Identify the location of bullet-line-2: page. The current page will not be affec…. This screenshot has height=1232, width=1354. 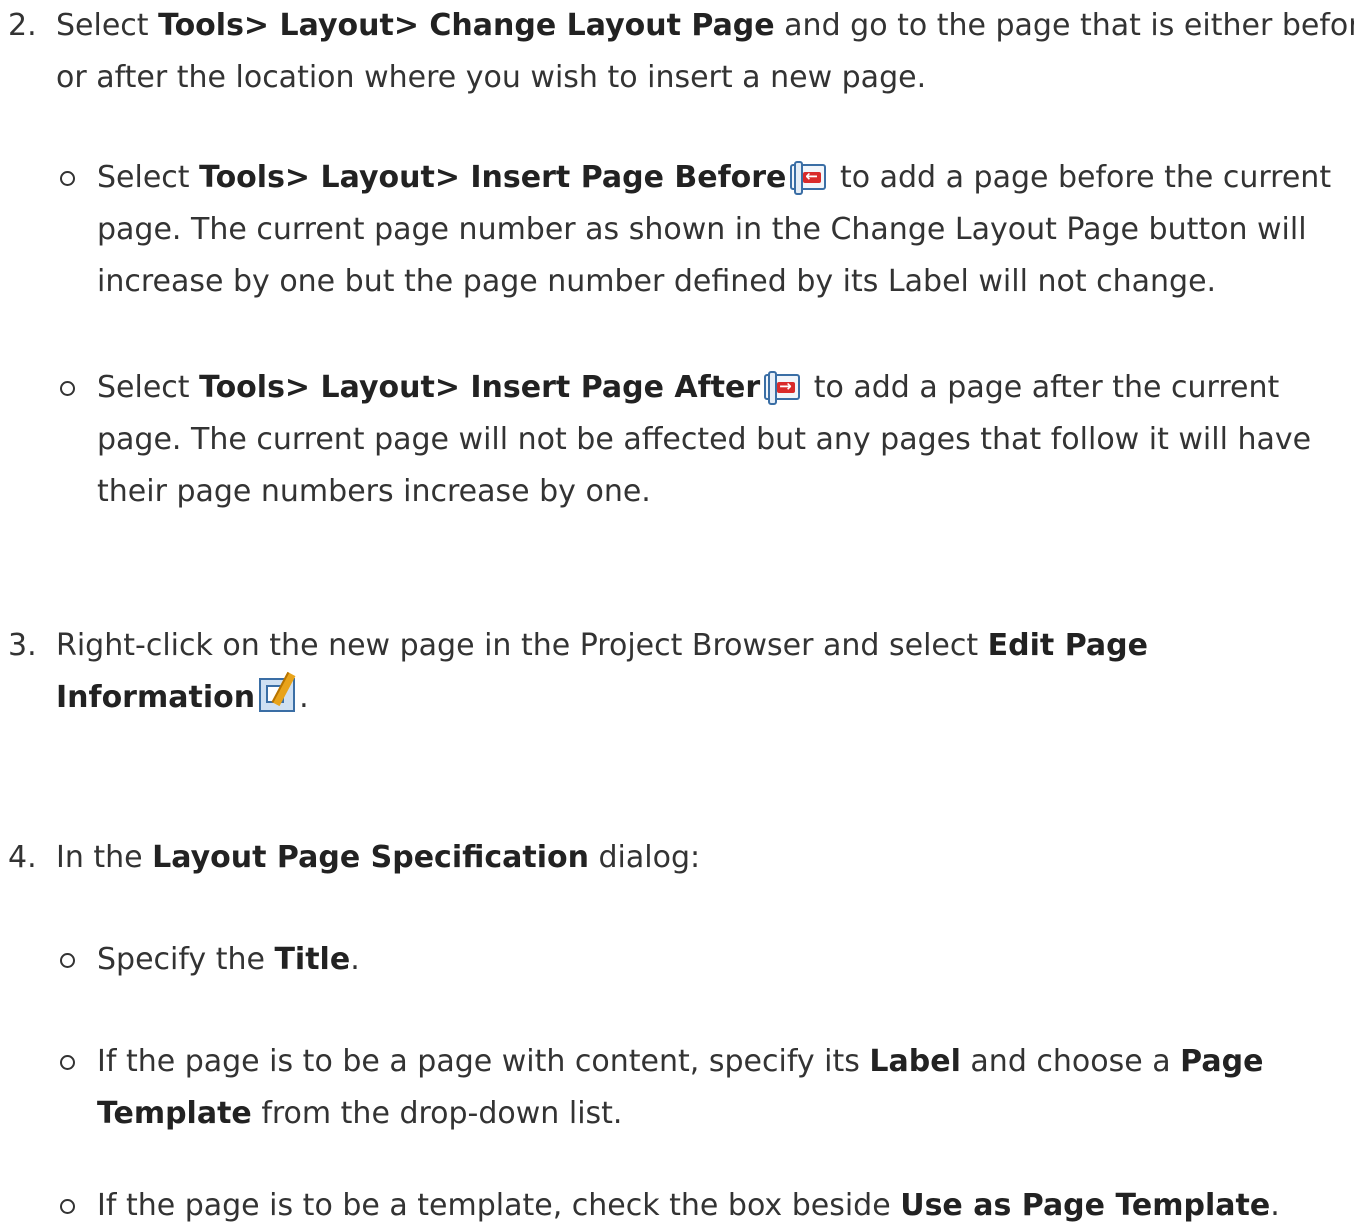
(704, 439).